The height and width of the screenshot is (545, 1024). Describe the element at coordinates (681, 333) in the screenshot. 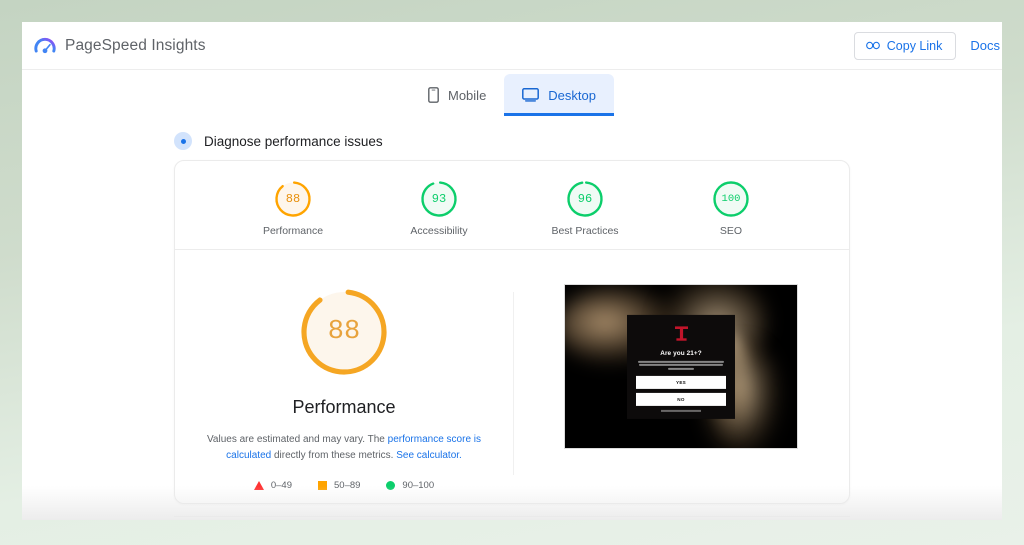

I see `brand-logo-icon` at that location.